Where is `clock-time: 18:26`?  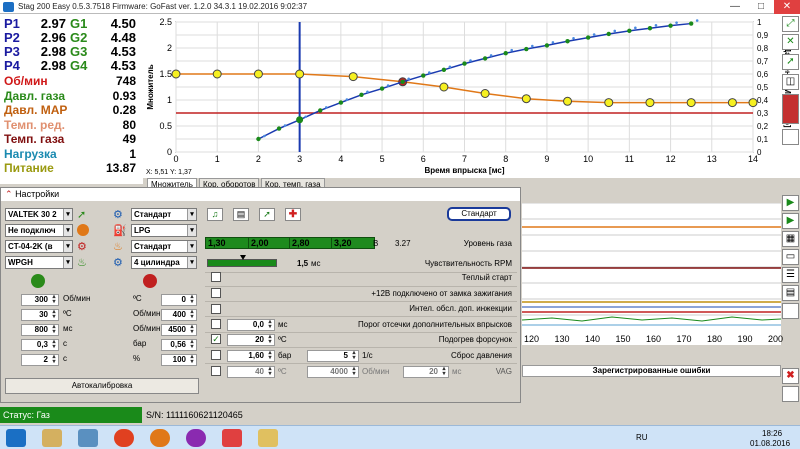
clock-time: 18:26 is located at coordinates (772, 433).